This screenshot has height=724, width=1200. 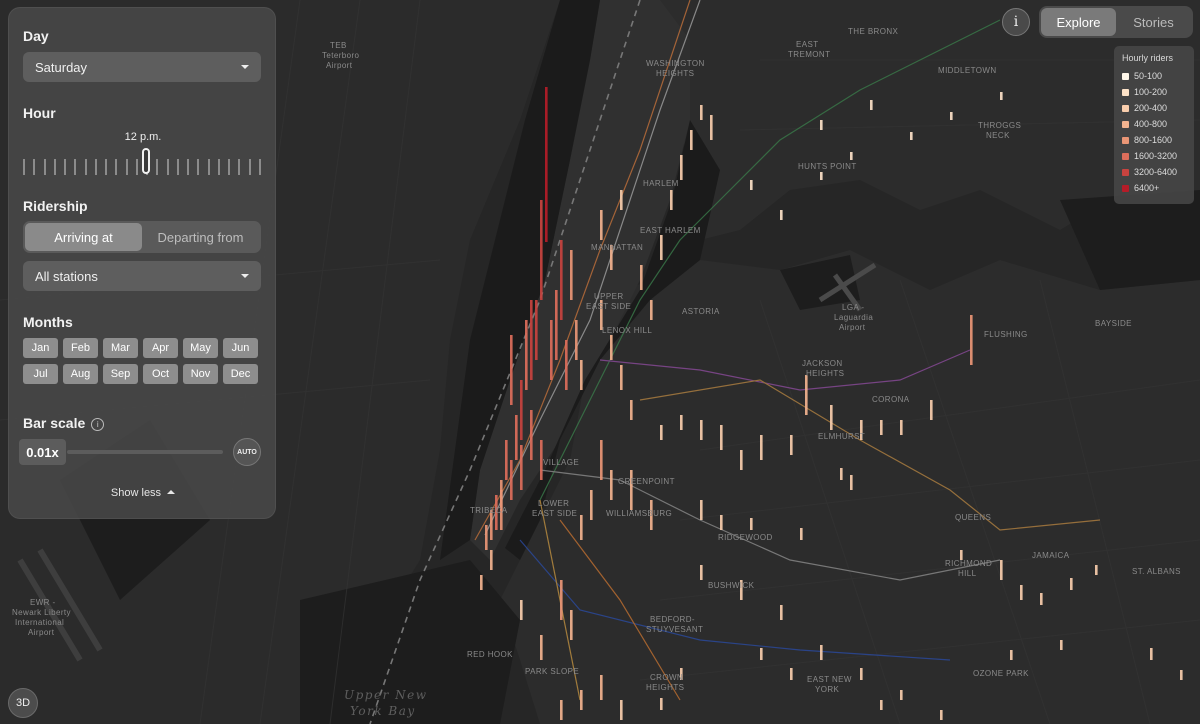 What do you see at coordinates (80, 348) in the screenshot?
I see `month-feb: Feb` at bounding box center [80, 348].